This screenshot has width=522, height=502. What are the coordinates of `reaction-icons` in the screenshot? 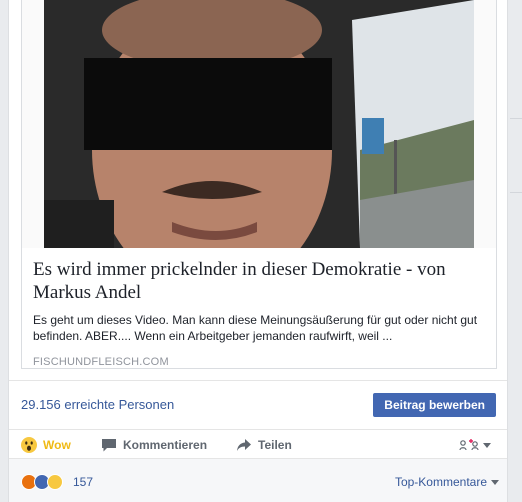 It's located at (42, 482).